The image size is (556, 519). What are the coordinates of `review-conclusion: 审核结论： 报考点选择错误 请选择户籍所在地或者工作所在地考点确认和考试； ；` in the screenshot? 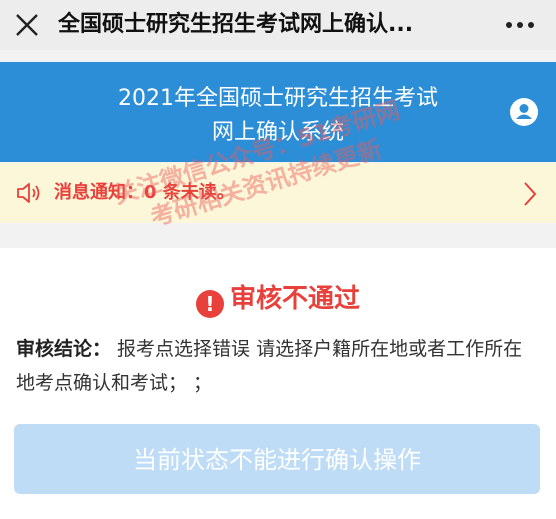 It's located at (278, 366).